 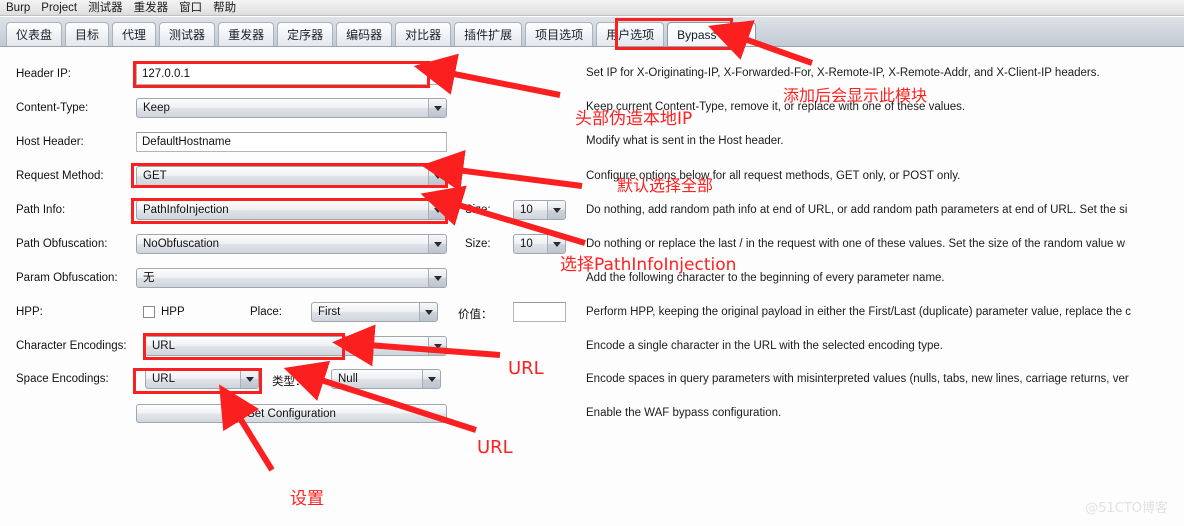 I want to click on hpp-place-label: Place:, so click(x=266, y=312).